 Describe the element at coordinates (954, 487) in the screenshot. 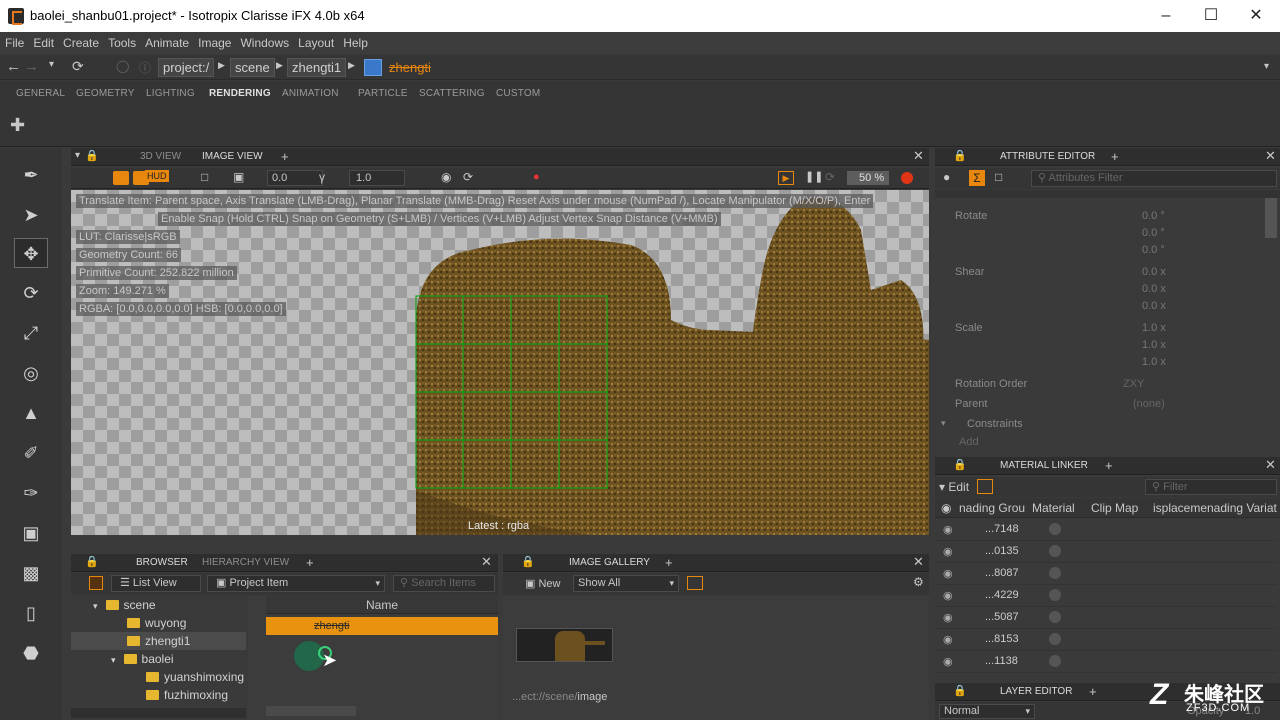

I see `edit-menu: ▾ Edit` at that location.